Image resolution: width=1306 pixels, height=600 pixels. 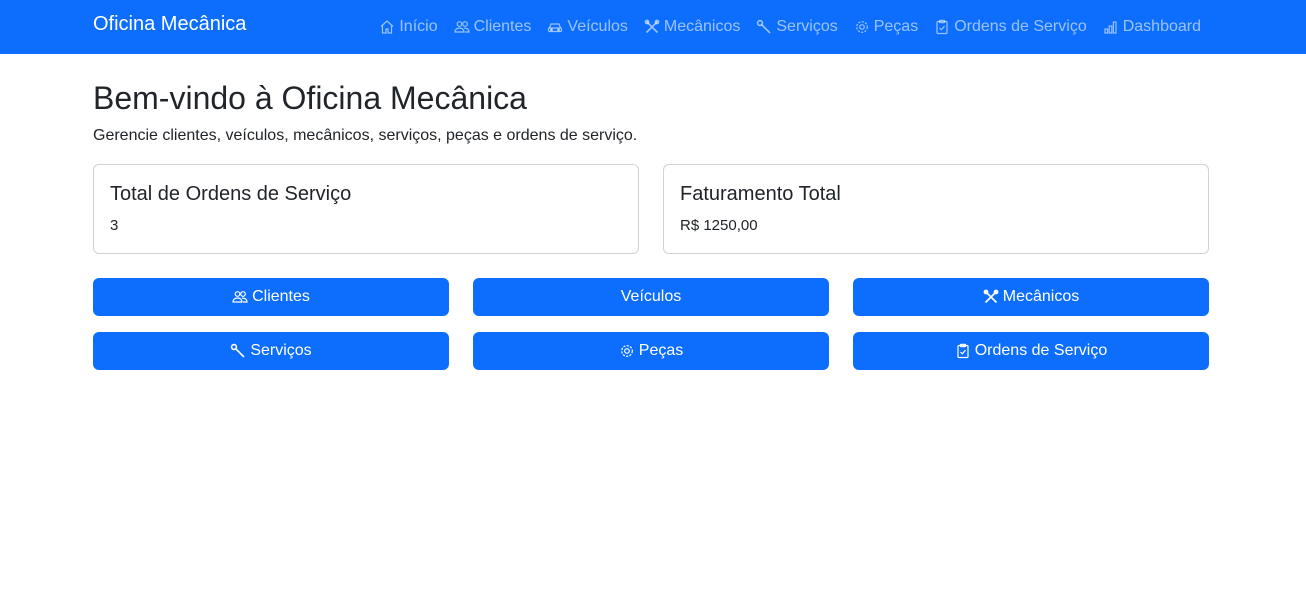 I want to click on mecanicos-button: Mecânicos, so click(x=1031, y=297).